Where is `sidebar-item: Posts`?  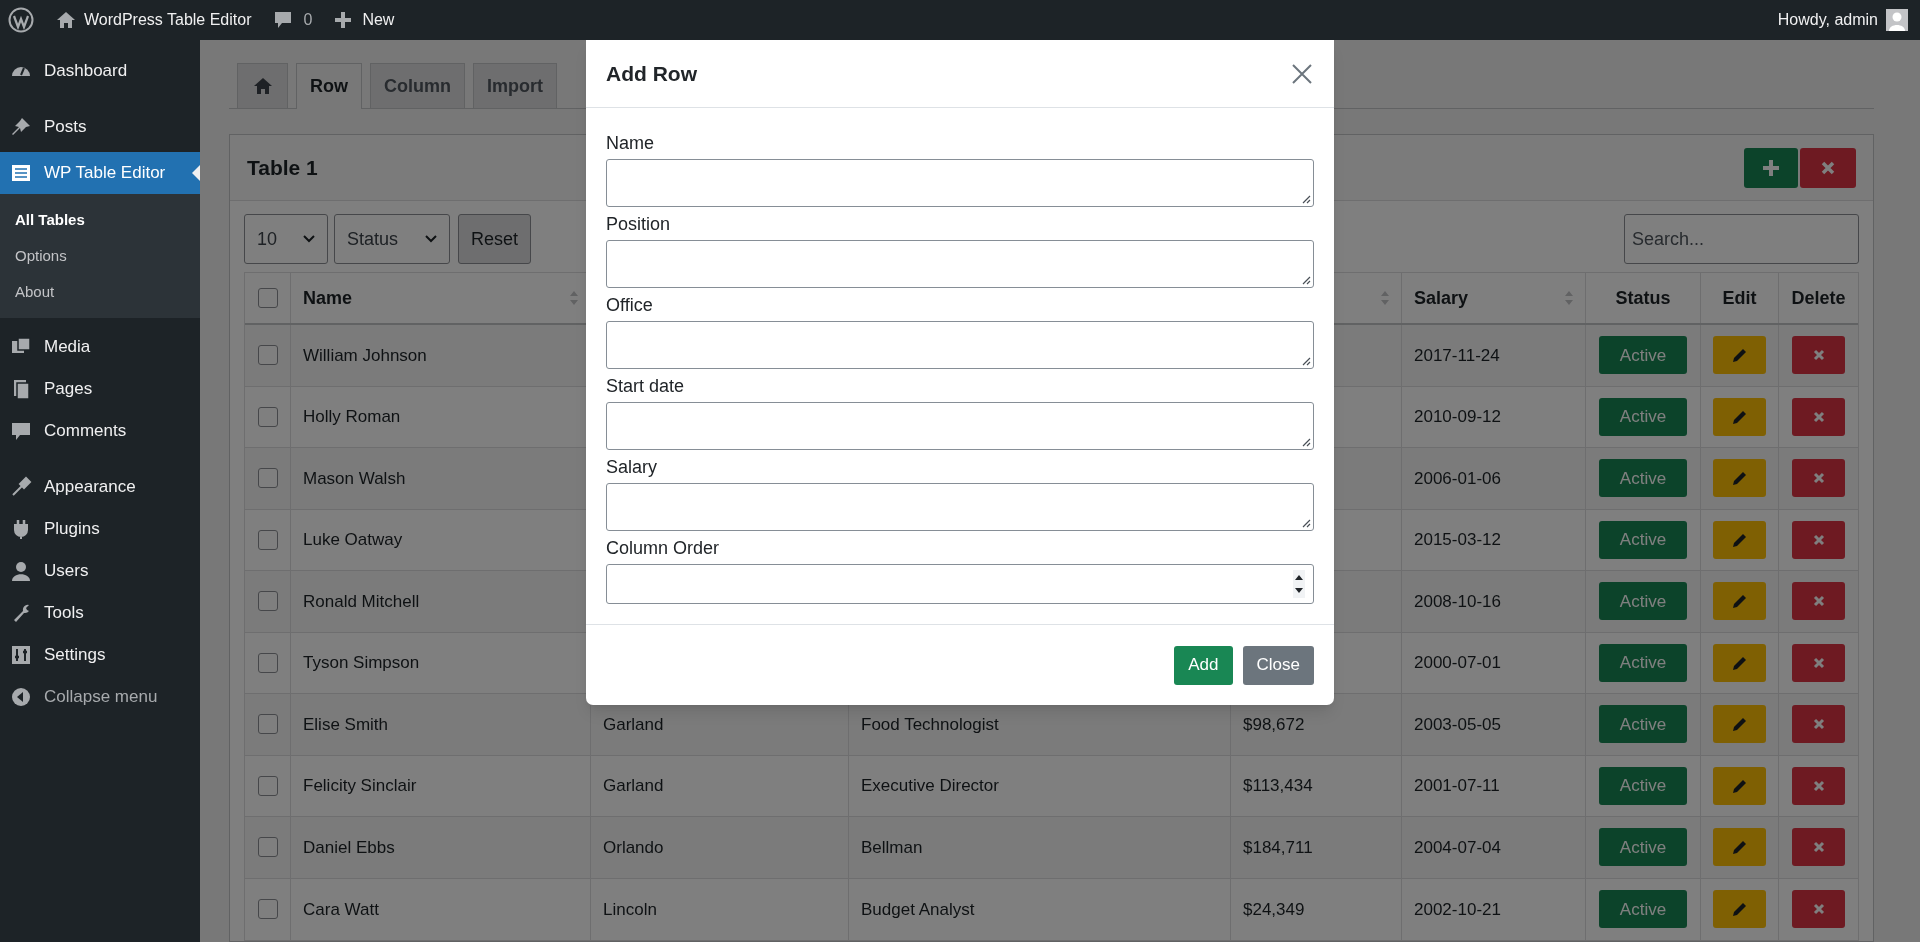 sidebar-item: Posts is located at coordinates (100, 127).